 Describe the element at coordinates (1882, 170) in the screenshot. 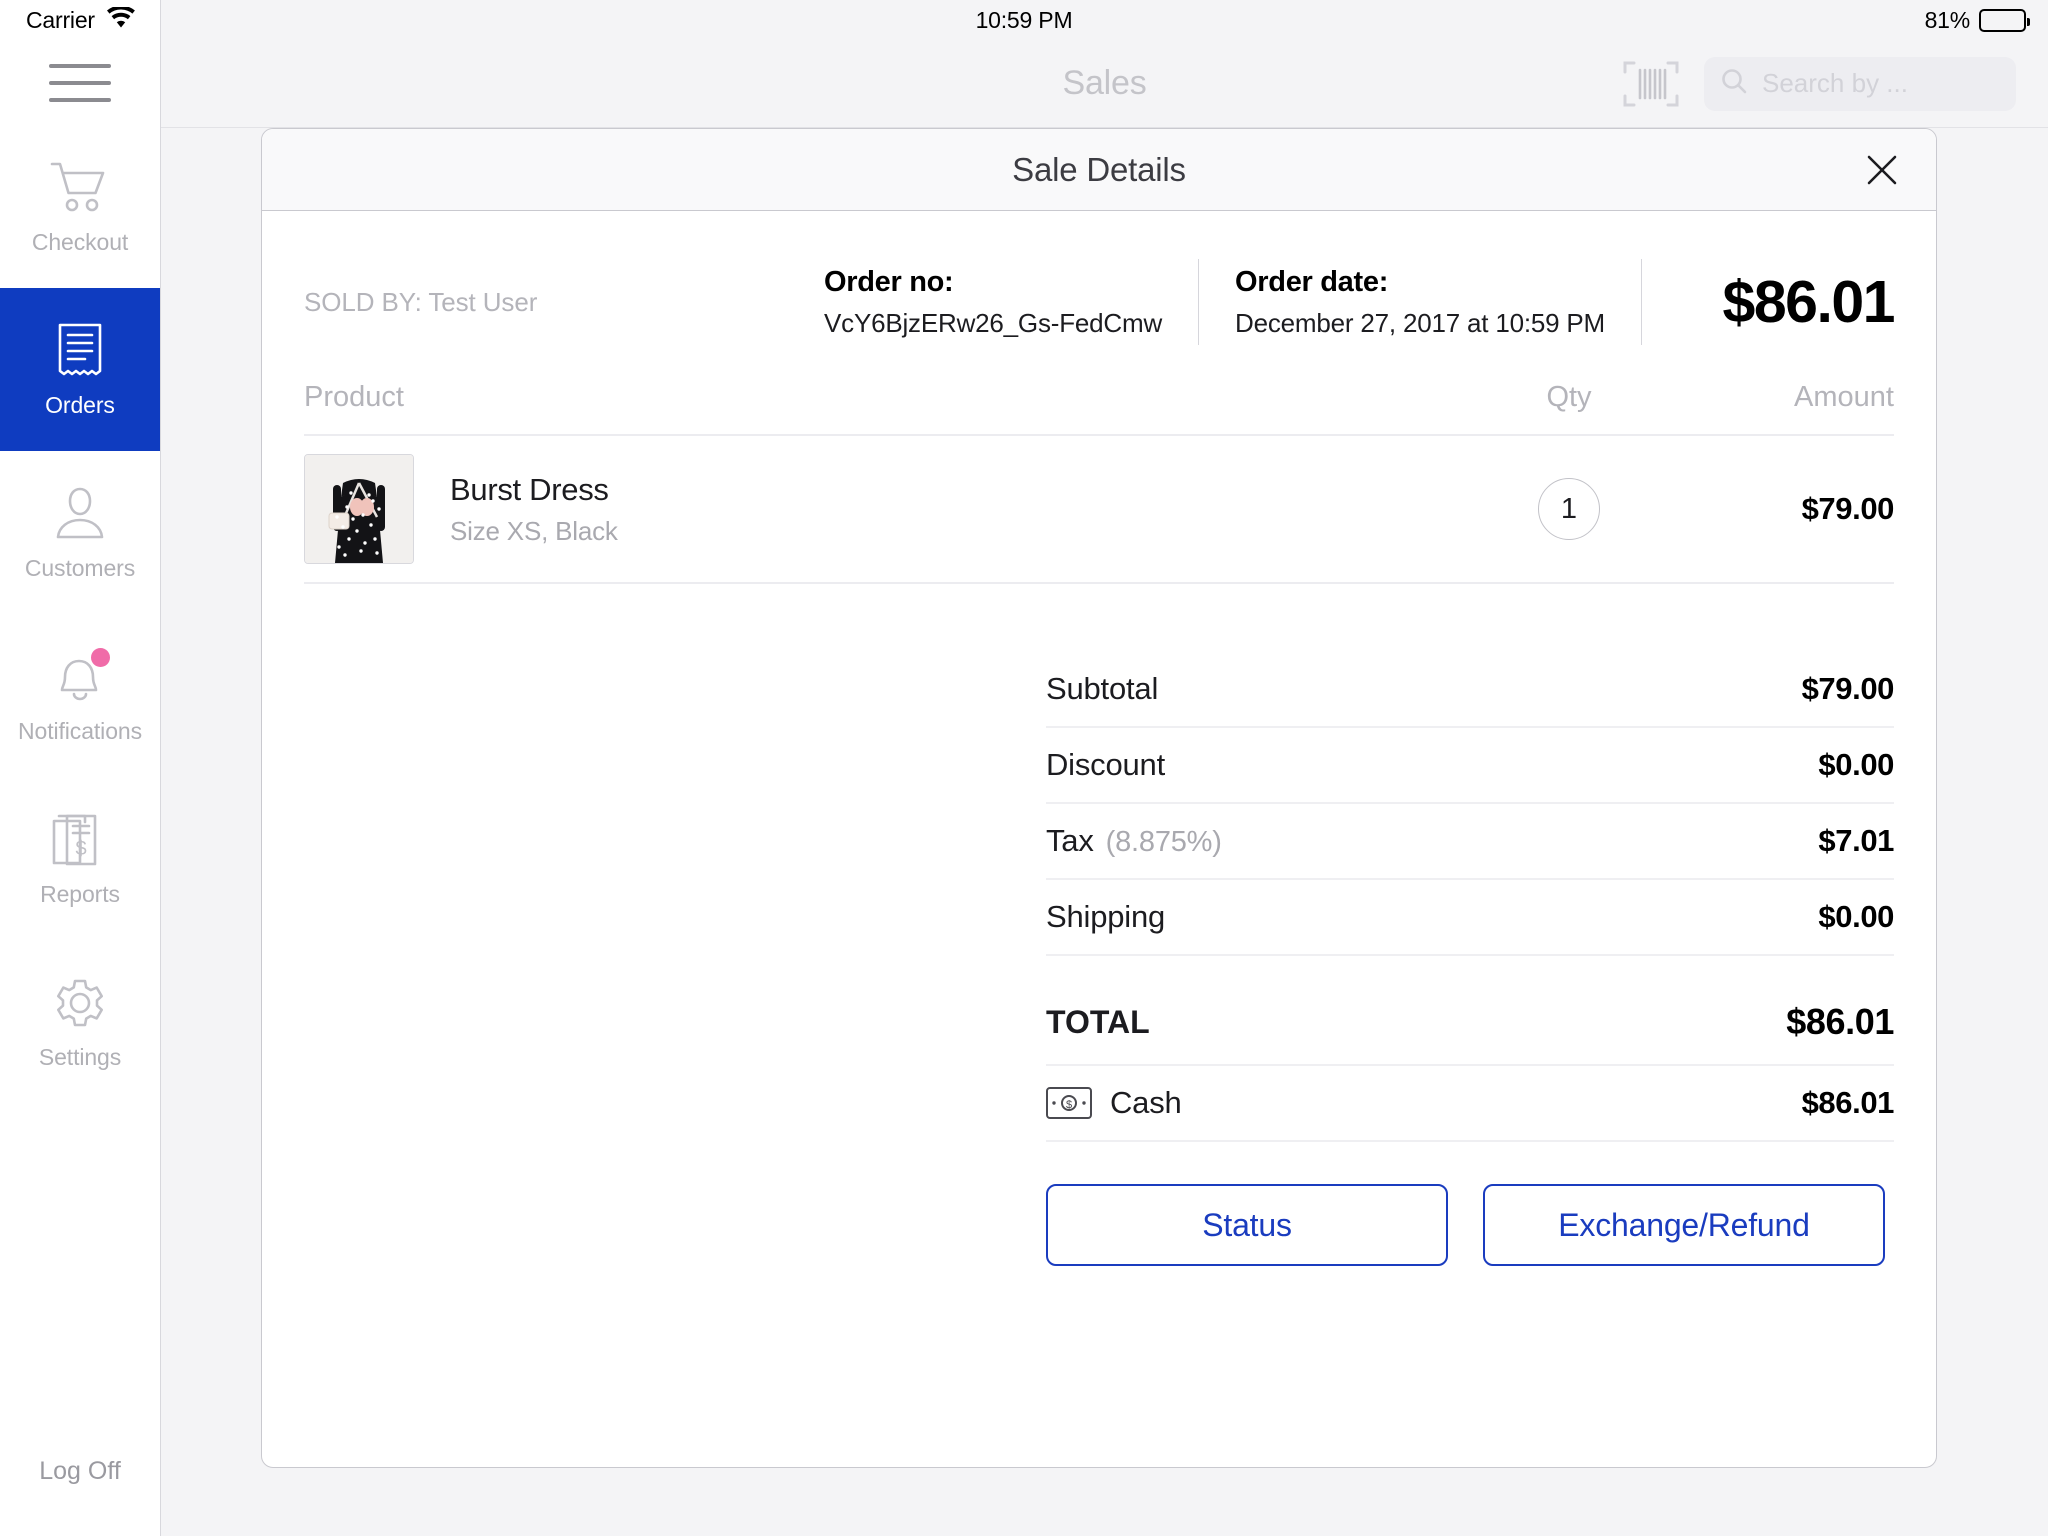

I see `close-icon` at that location.